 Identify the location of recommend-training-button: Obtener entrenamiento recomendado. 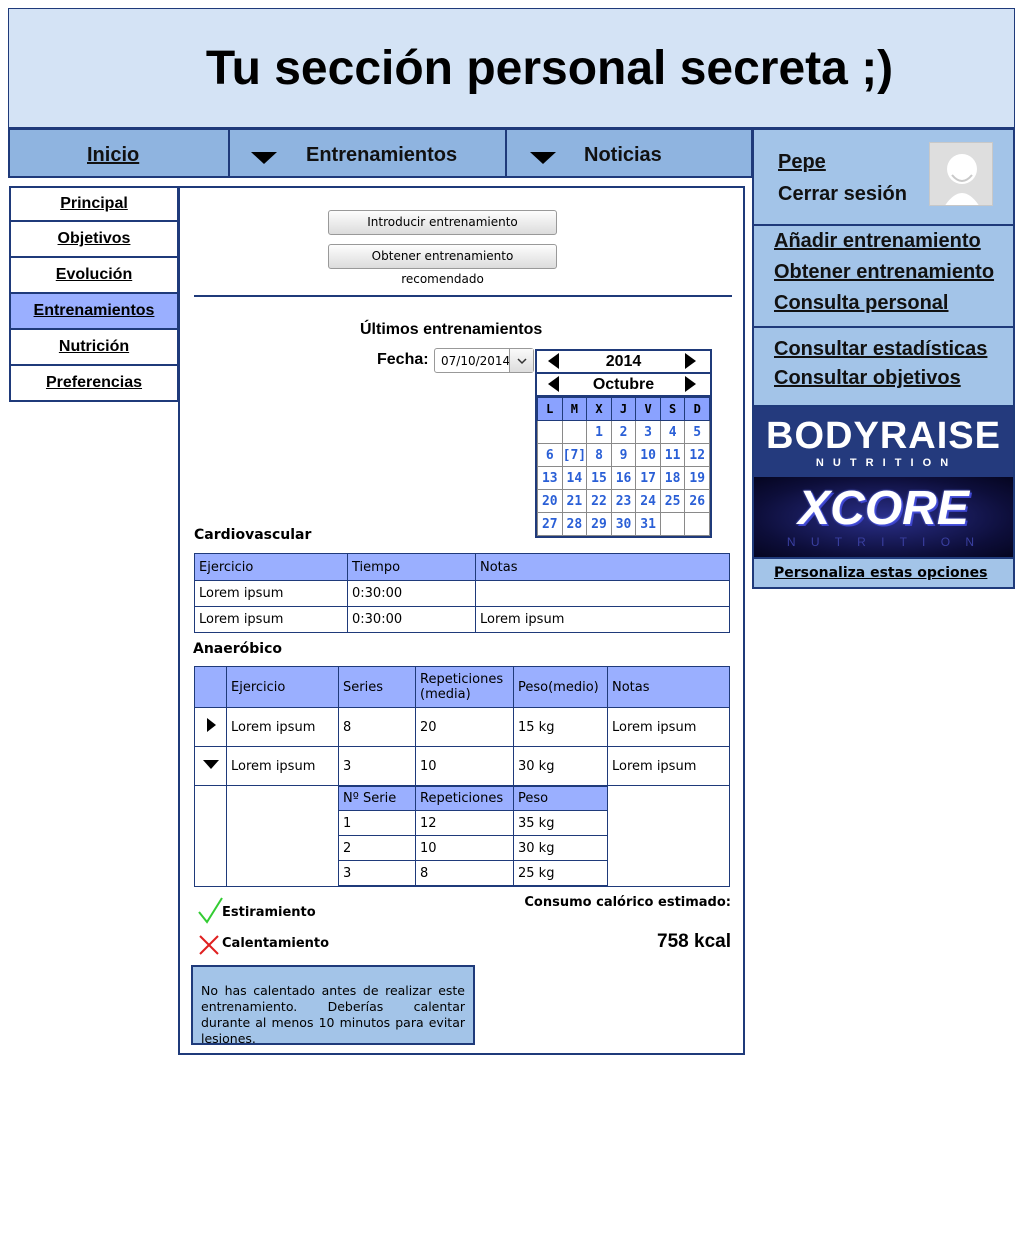
(442, 265).